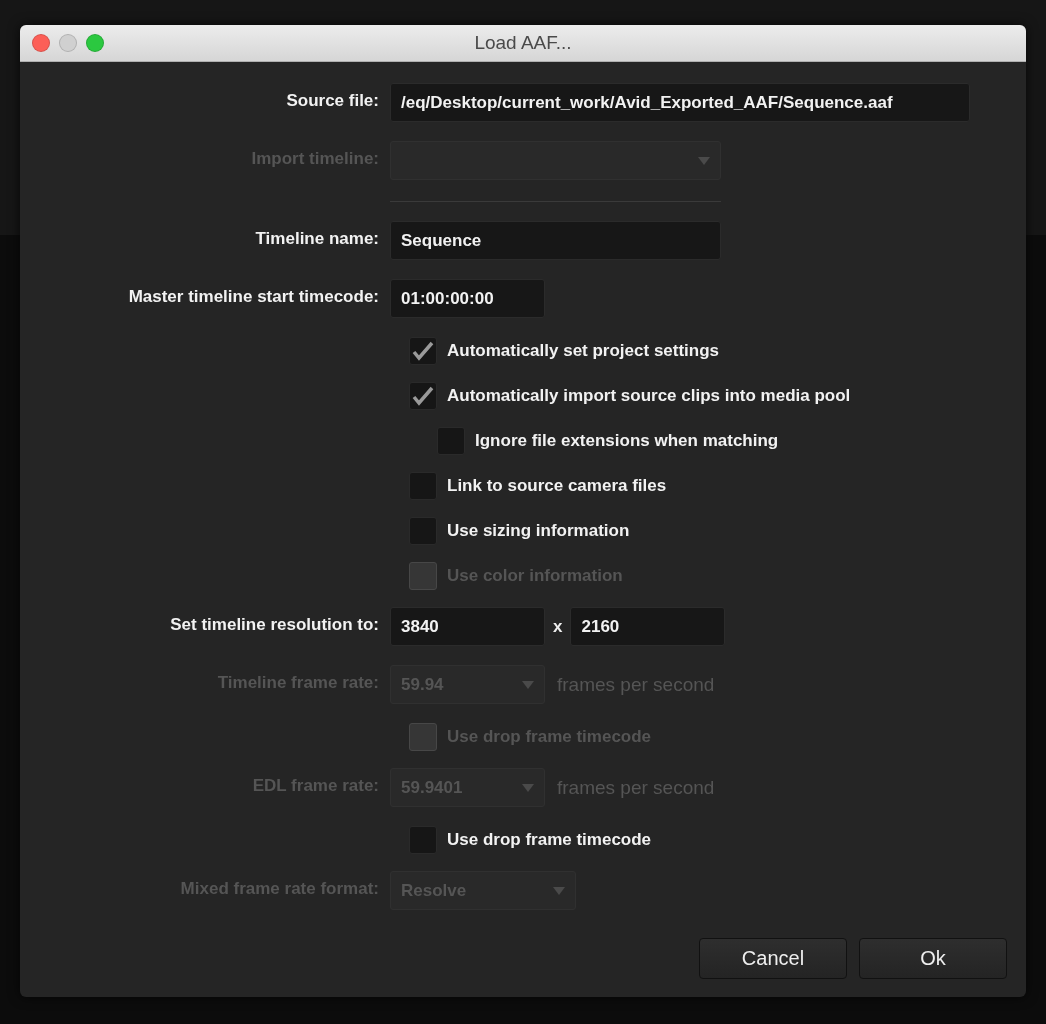 The width and height of the screenshot is (1046, 1024). I want to click on height-field: 2160, so click(648, 626).